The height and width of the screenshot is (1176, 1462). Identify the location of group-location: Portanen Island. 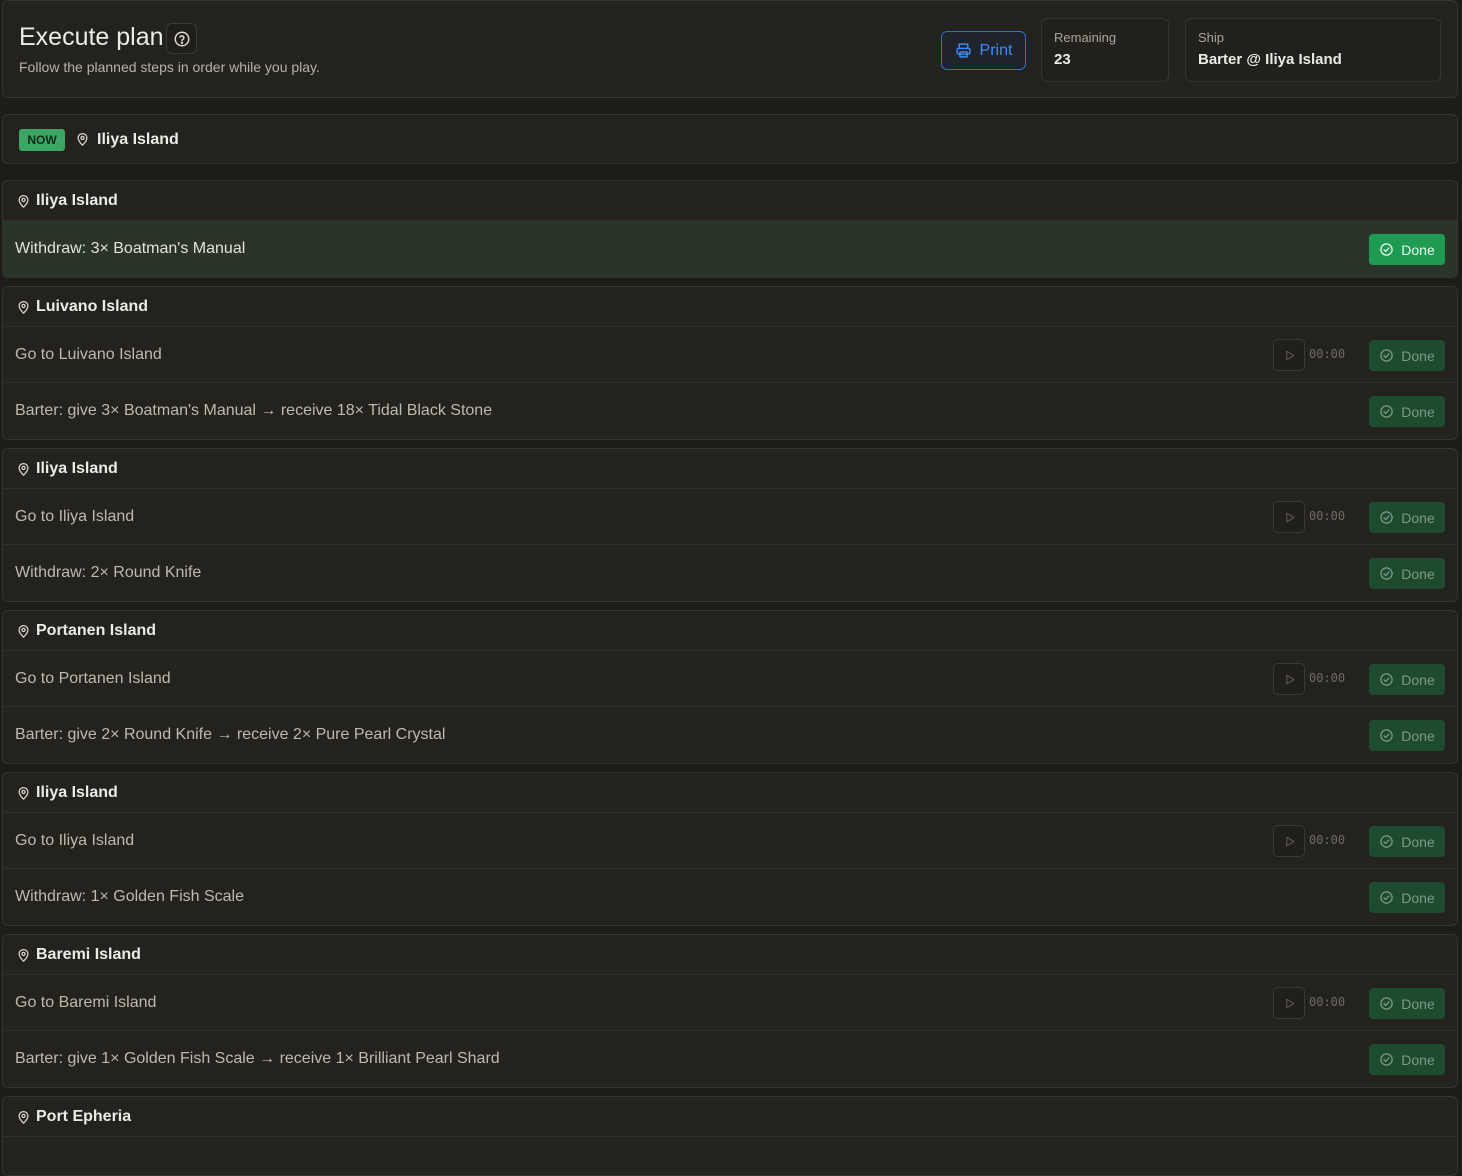
(96, 630).